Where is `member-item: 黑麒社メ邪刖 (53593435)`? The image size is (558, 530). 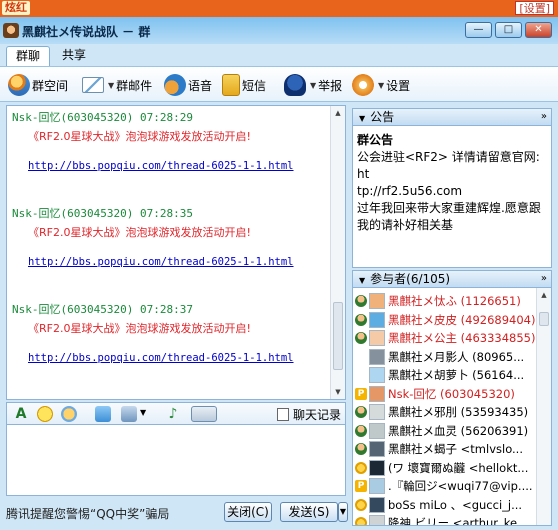 member-item: 黑麒社メ邪刖 (53593435) is located at coordinates (445, 412).